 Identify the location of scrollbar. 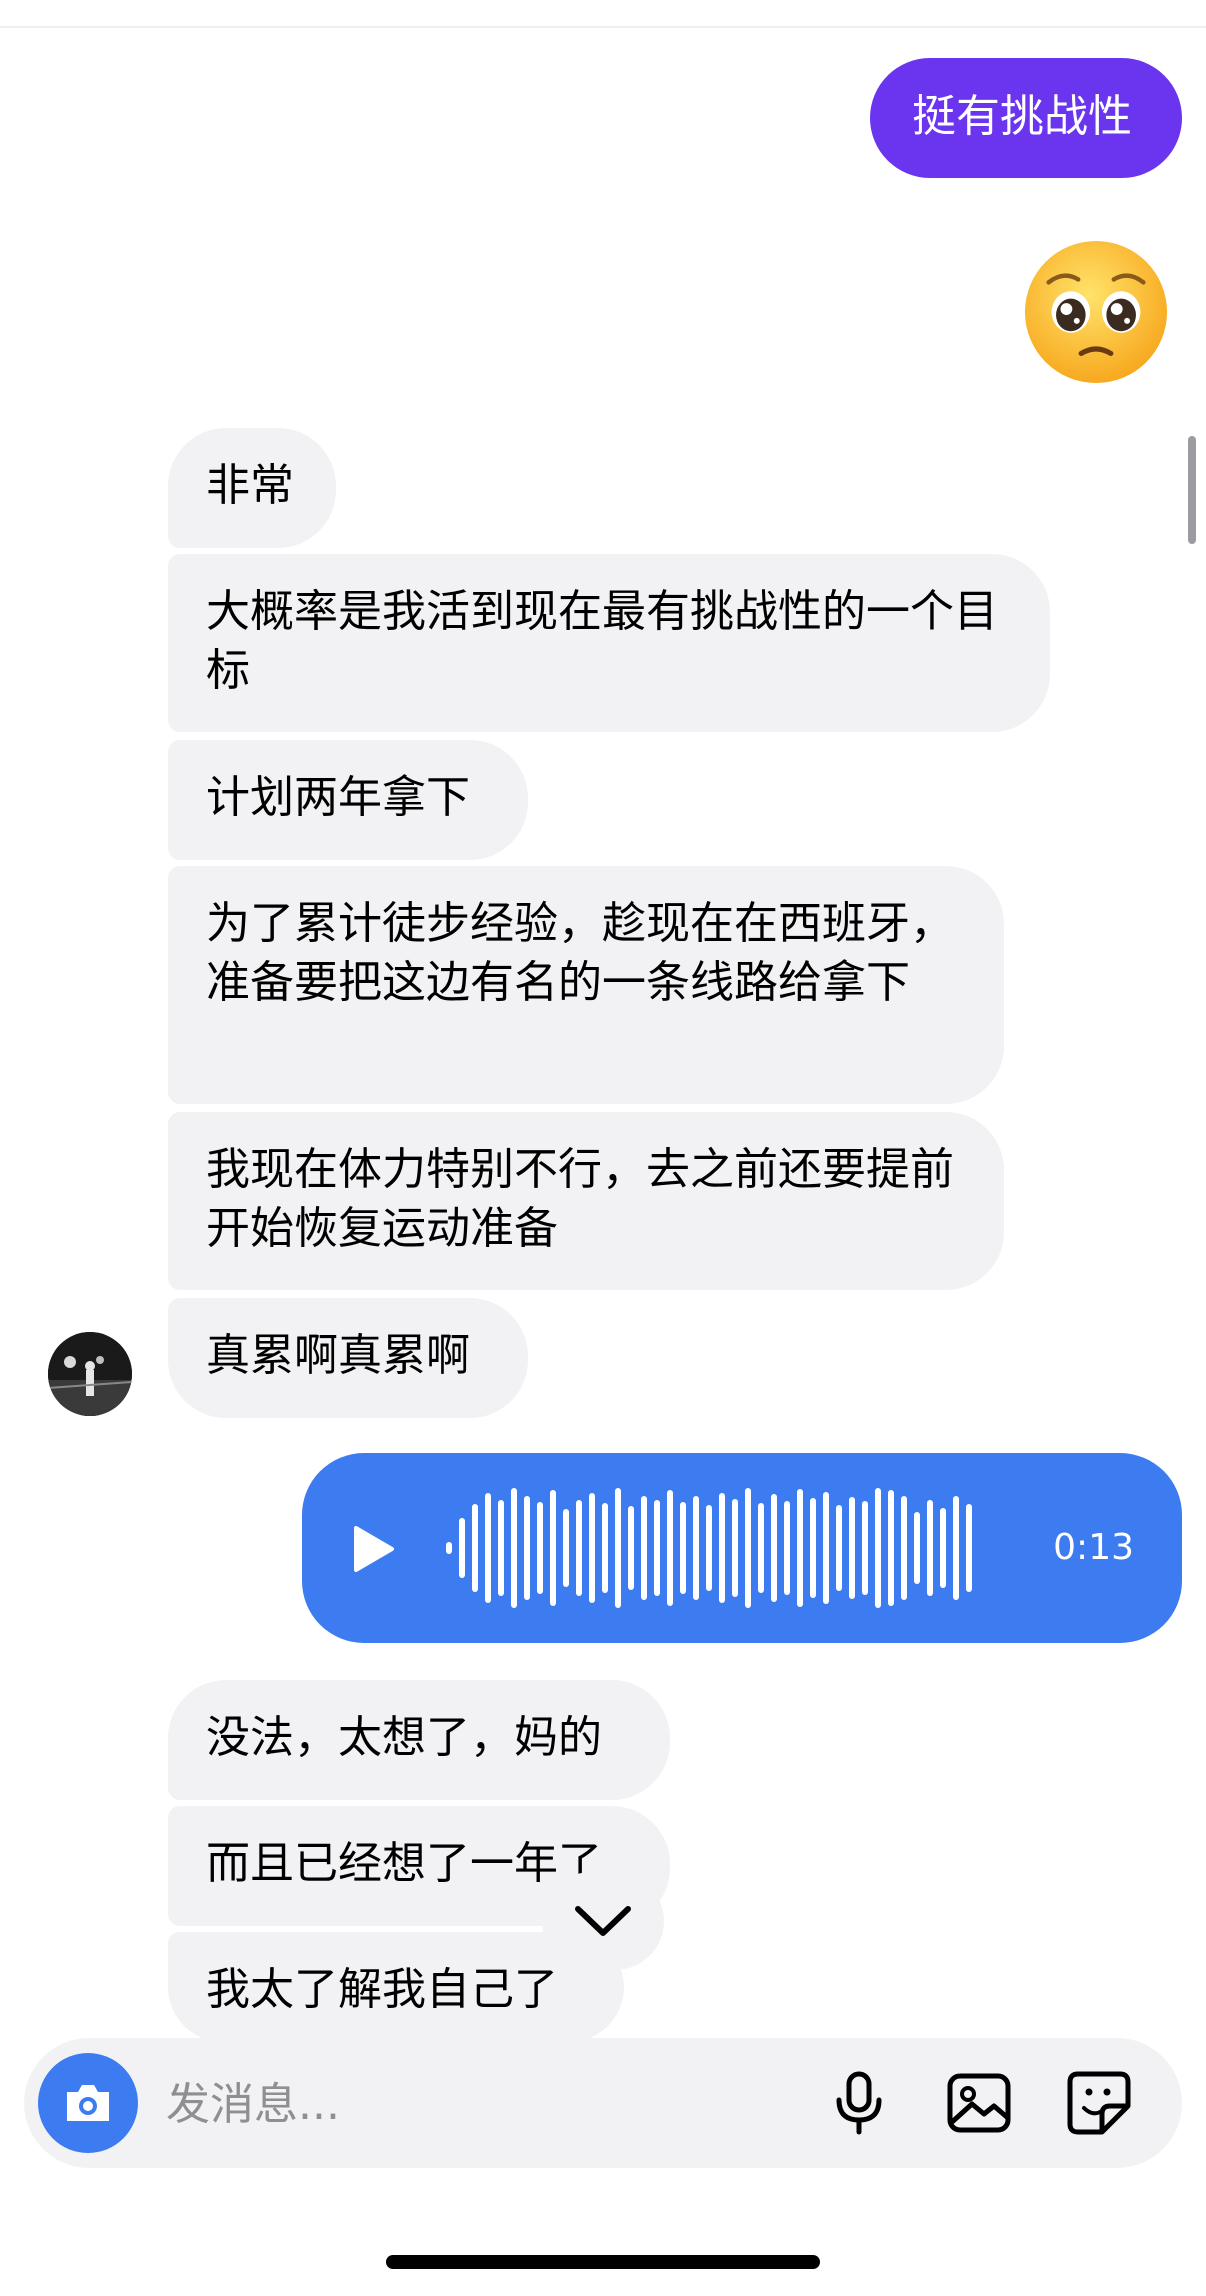
(1192, 490).